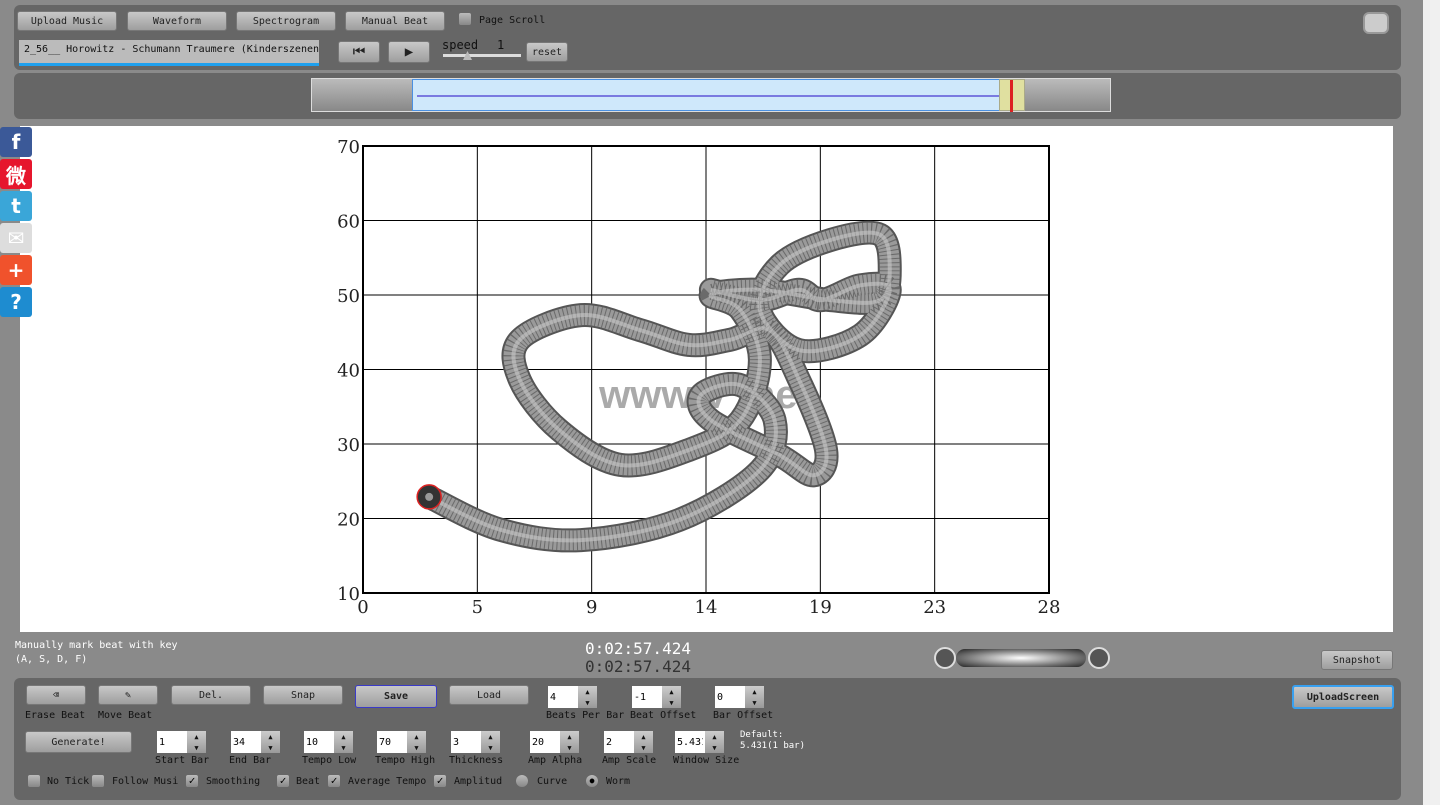 The width and height of the screenshot is (1440, 805). Describe the element at coordinates (16, 206) in the screenshot. I see `twitter-share-button: t` at that location.